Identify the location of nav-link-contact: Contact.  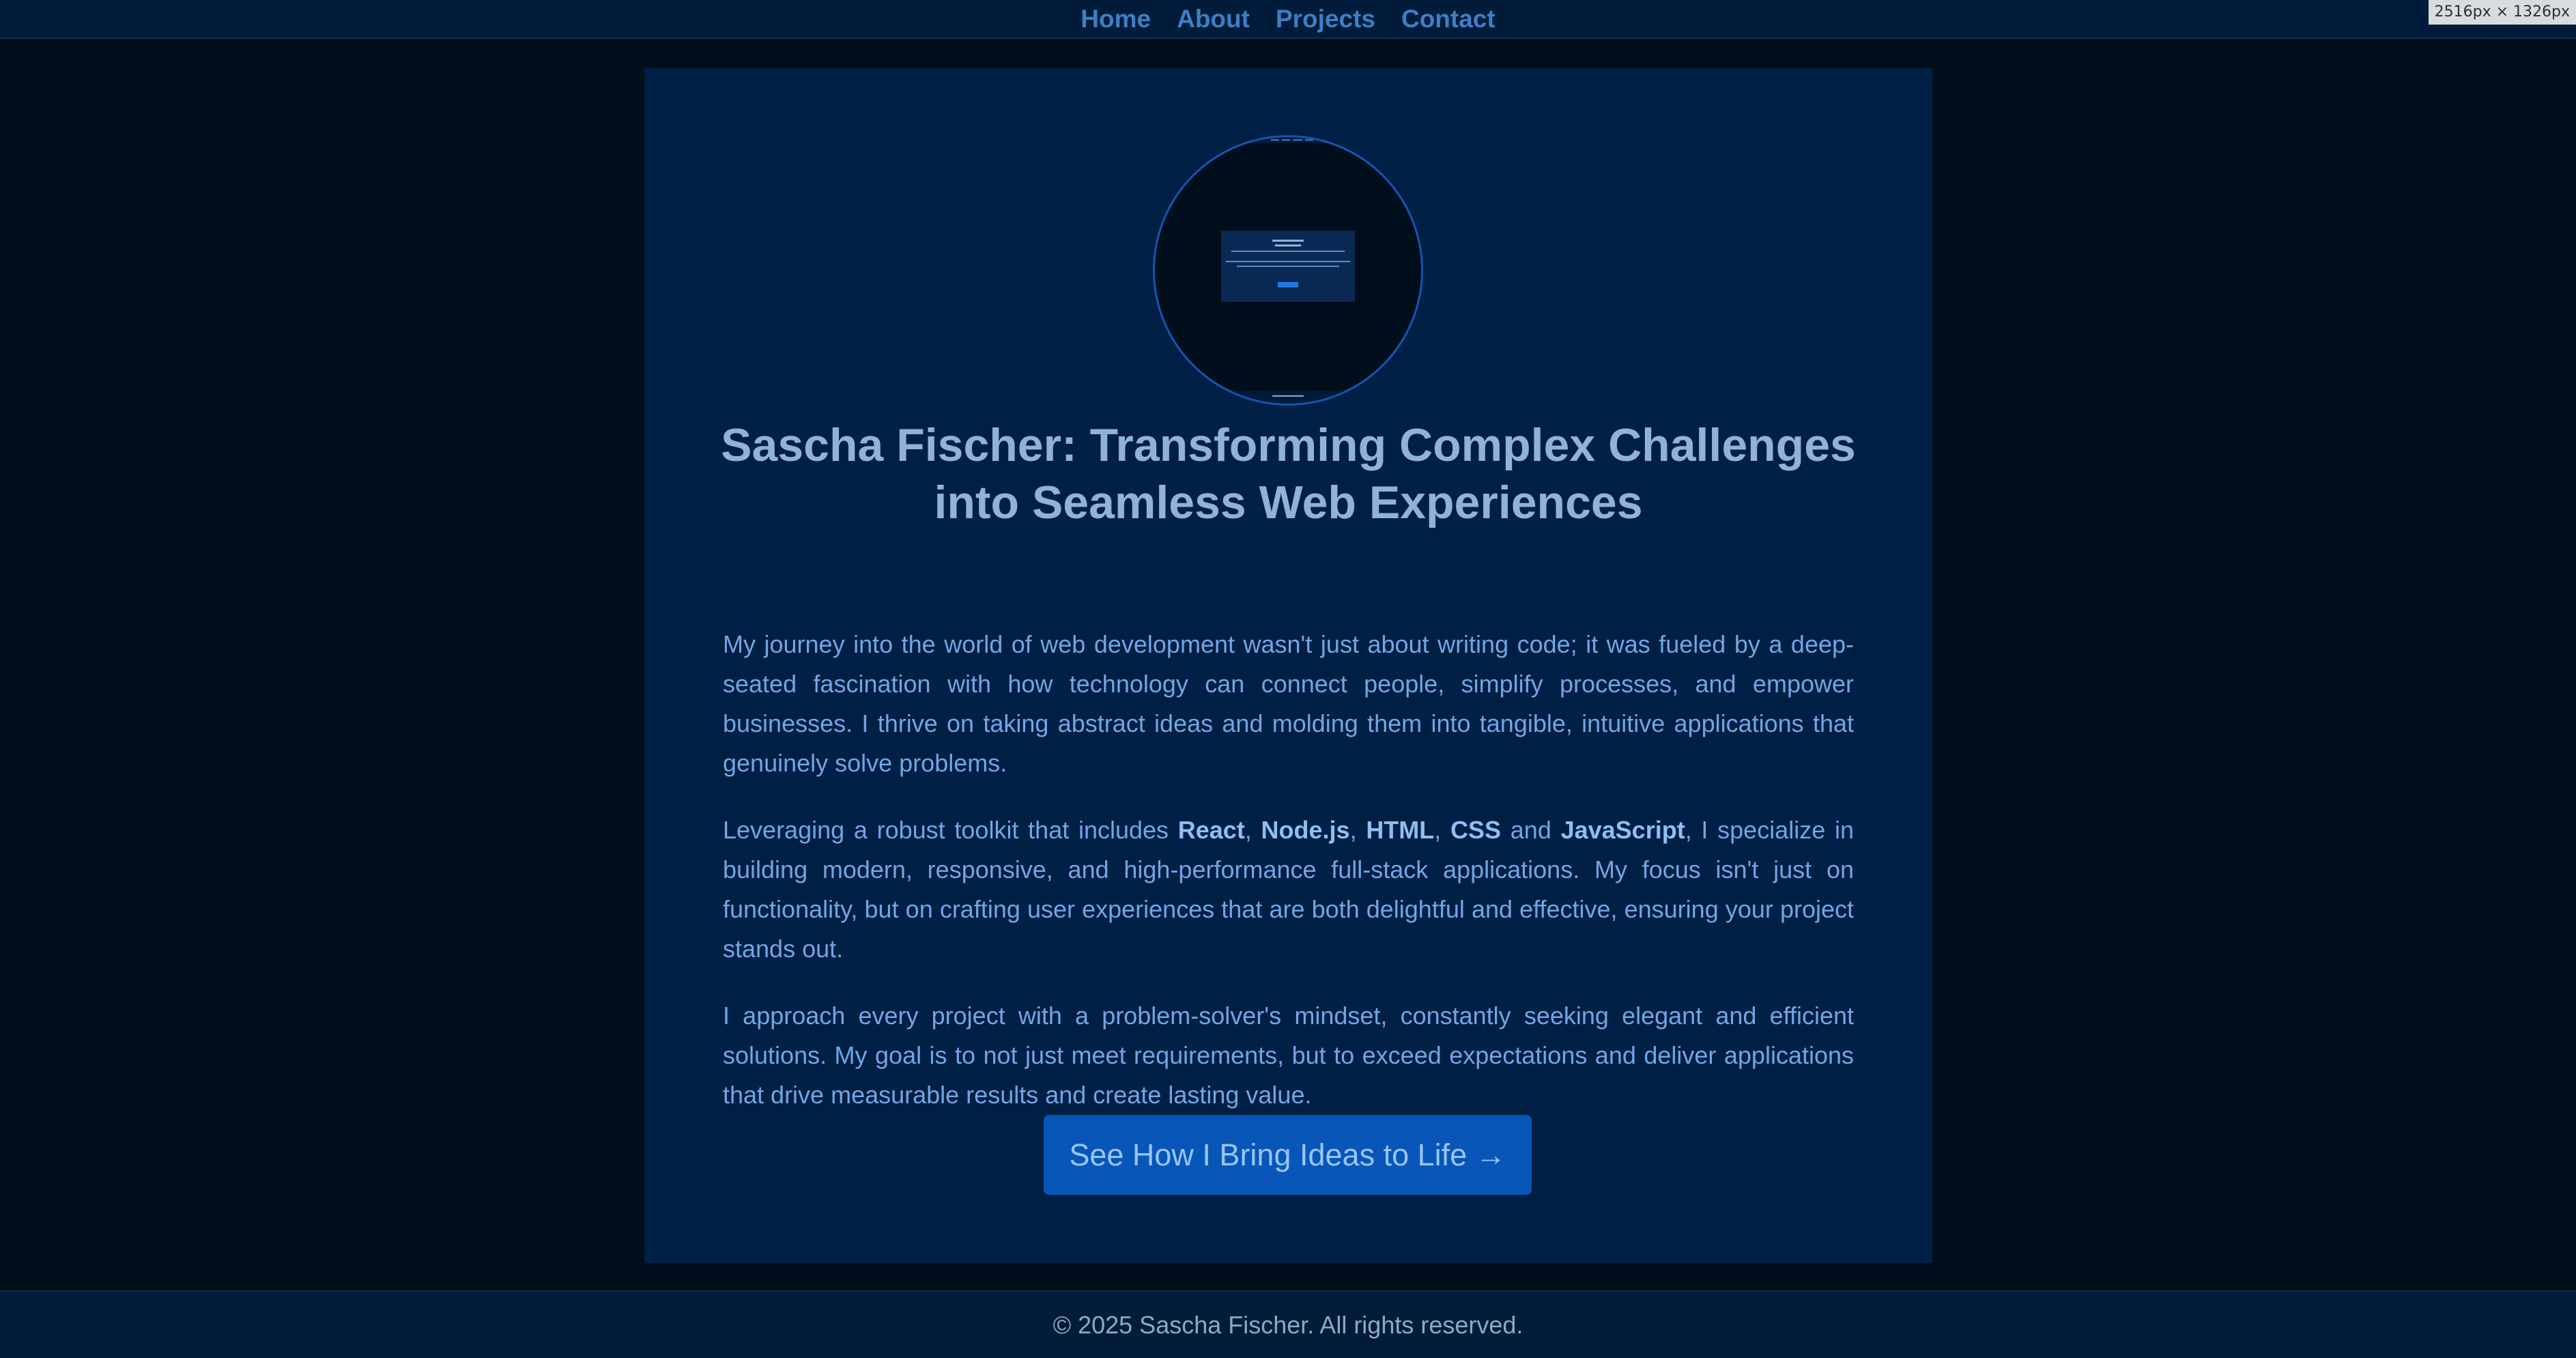
(1448, 19).